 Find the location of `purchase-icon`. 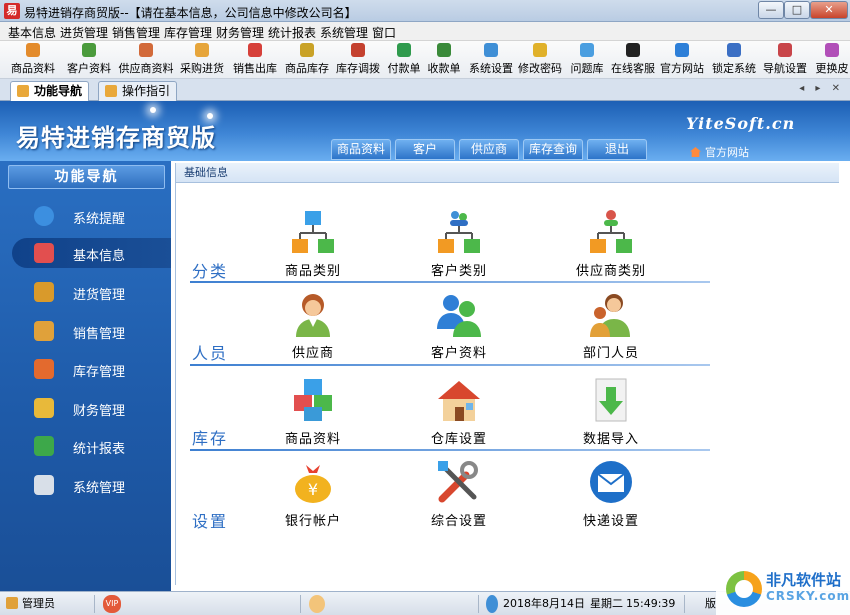

purchase-icon is located at coordinates (44, 292).